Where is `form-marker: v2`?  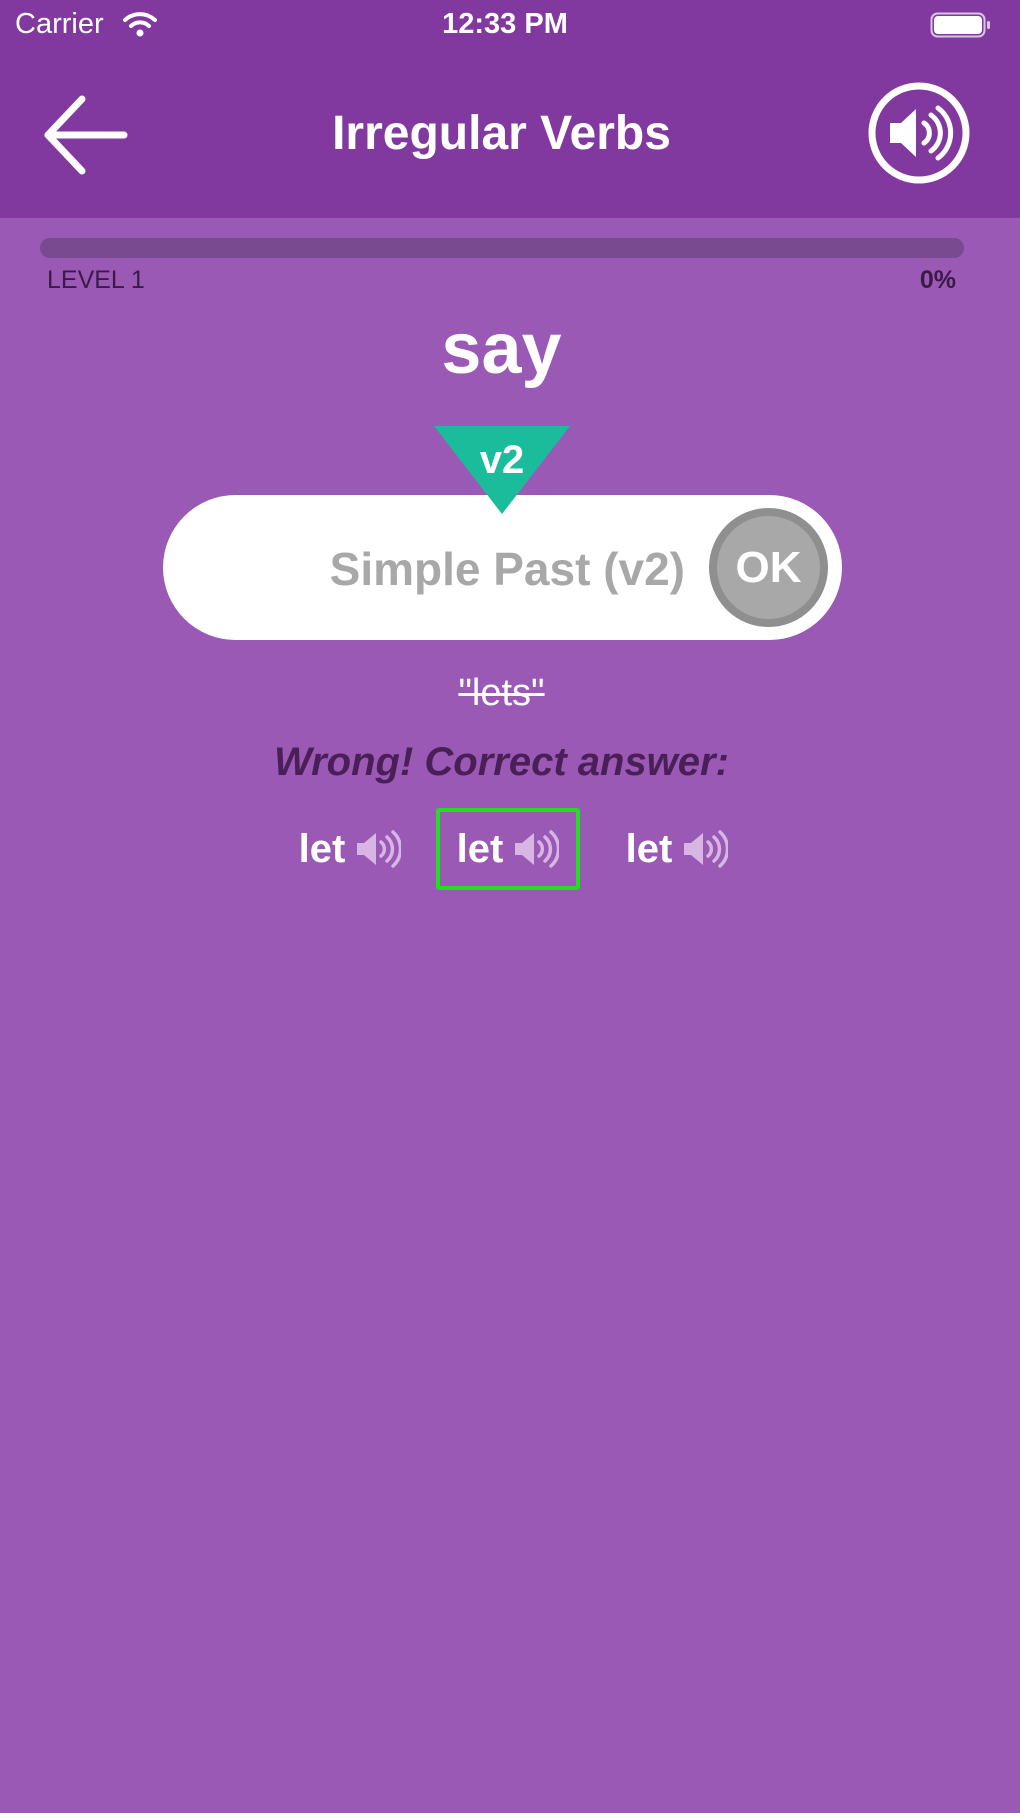
form-marker: v2 is located at coordinates (502, 470).